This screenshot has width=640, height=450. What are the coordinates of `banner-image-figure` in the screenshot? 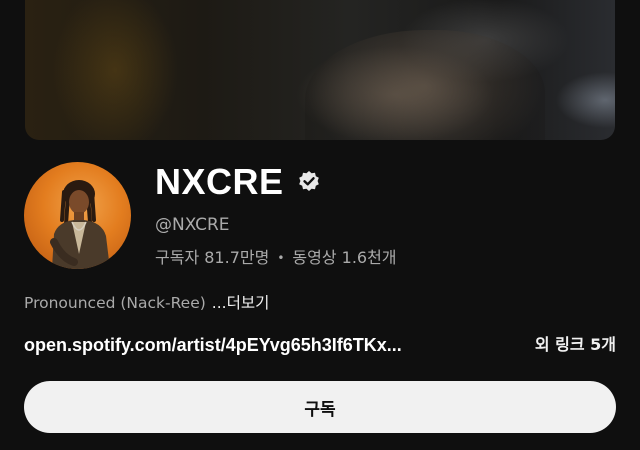 It's located at (425, 85).